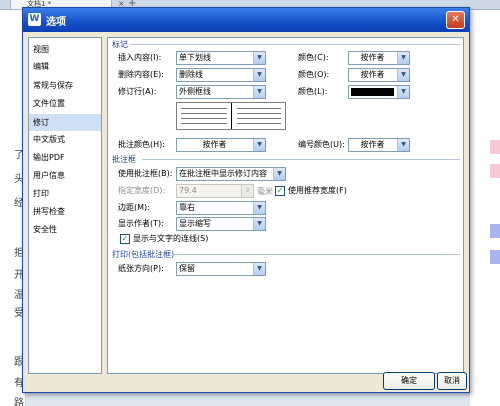 This screenshot has width=500, height=406. What do you see at coordinates (187, 207) in the screenshot?
I see `margin-value: 靠右` at bounding box center [187, 207].